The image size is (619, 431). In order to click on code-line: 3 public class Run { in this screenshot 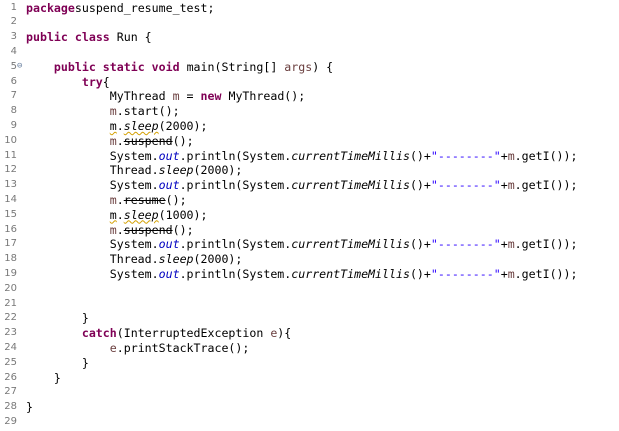, I will do `click(309, 37)`.